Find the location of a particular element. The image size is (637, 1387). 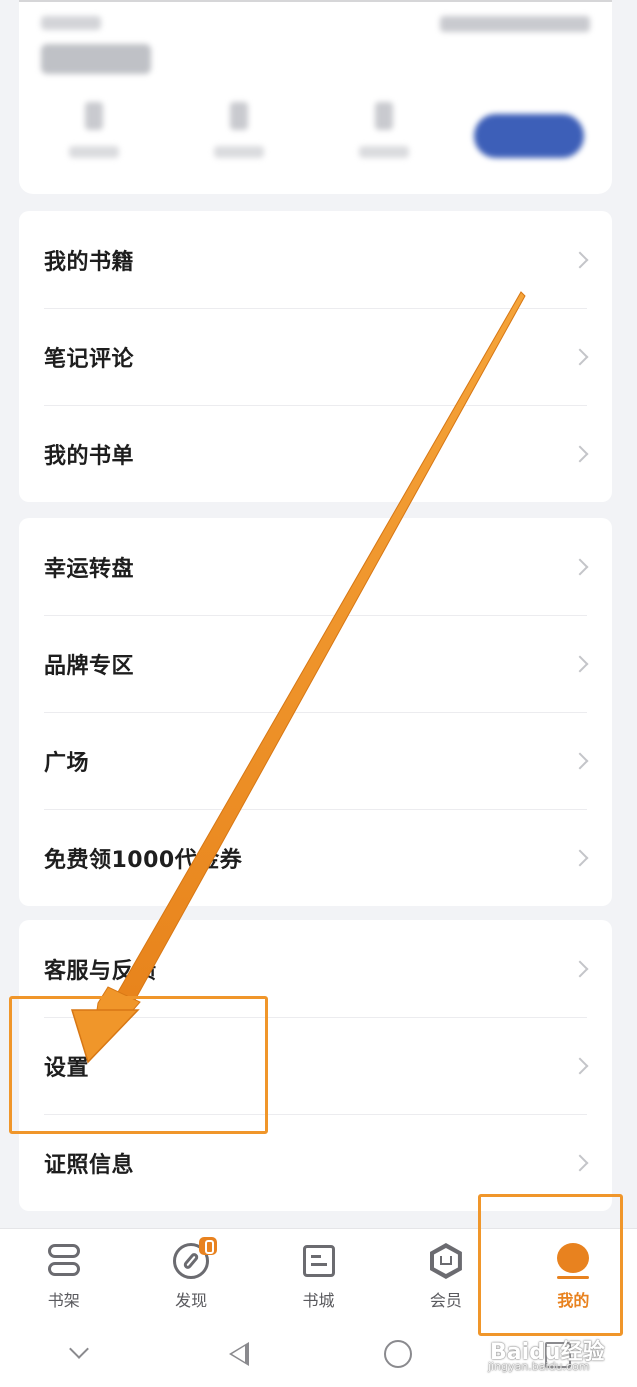

tab-label: 书城 is located at coordinates (318, 1300).